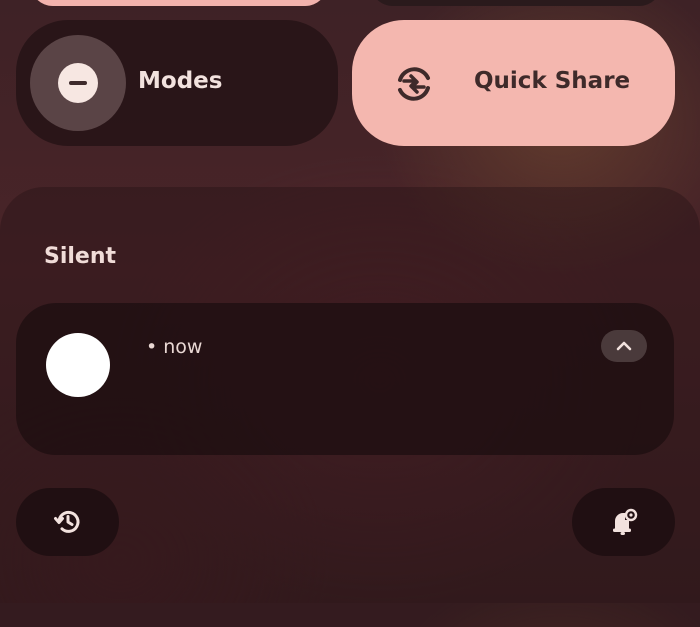 The width and height of the screenshot is (700, 627). I want to click on silent-section-title: Silent, so click(80, 256).